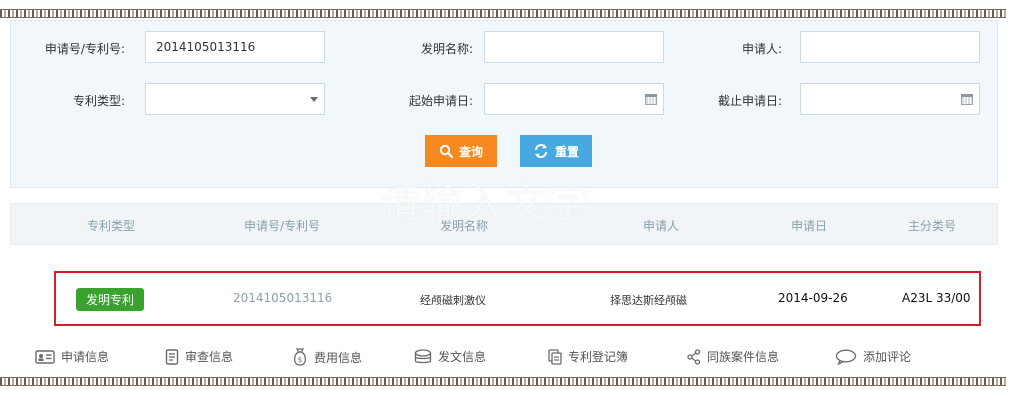 The width and height of the screenshot is (1012, 400). I want to click on app-no-input, so click(235, 47).